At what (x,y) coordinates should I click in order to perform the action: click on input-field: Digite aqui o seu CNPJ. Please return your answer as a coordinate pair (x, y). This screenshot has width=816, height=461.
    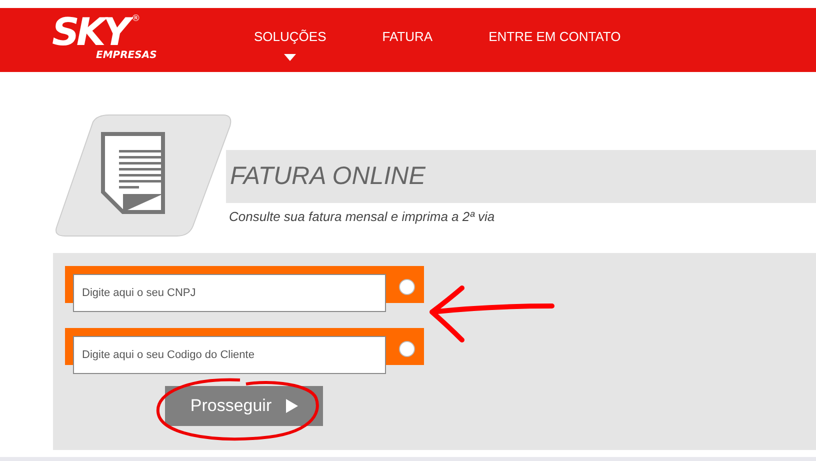
    Looking at the image, I should click on (229, 293).